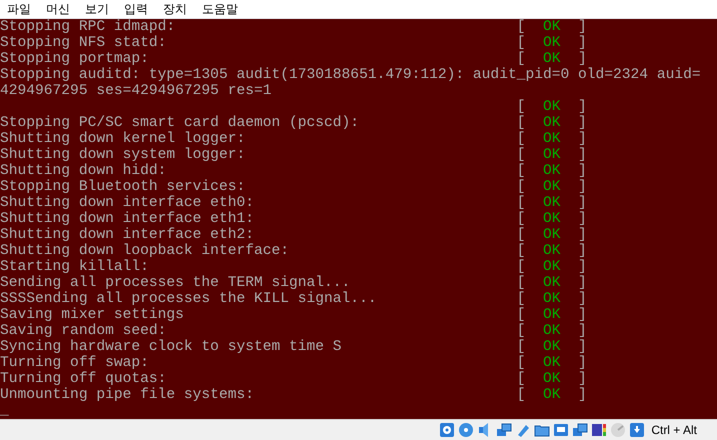  I want to click on console-text: Stopping Bluetooth services:, so click(123, 187).